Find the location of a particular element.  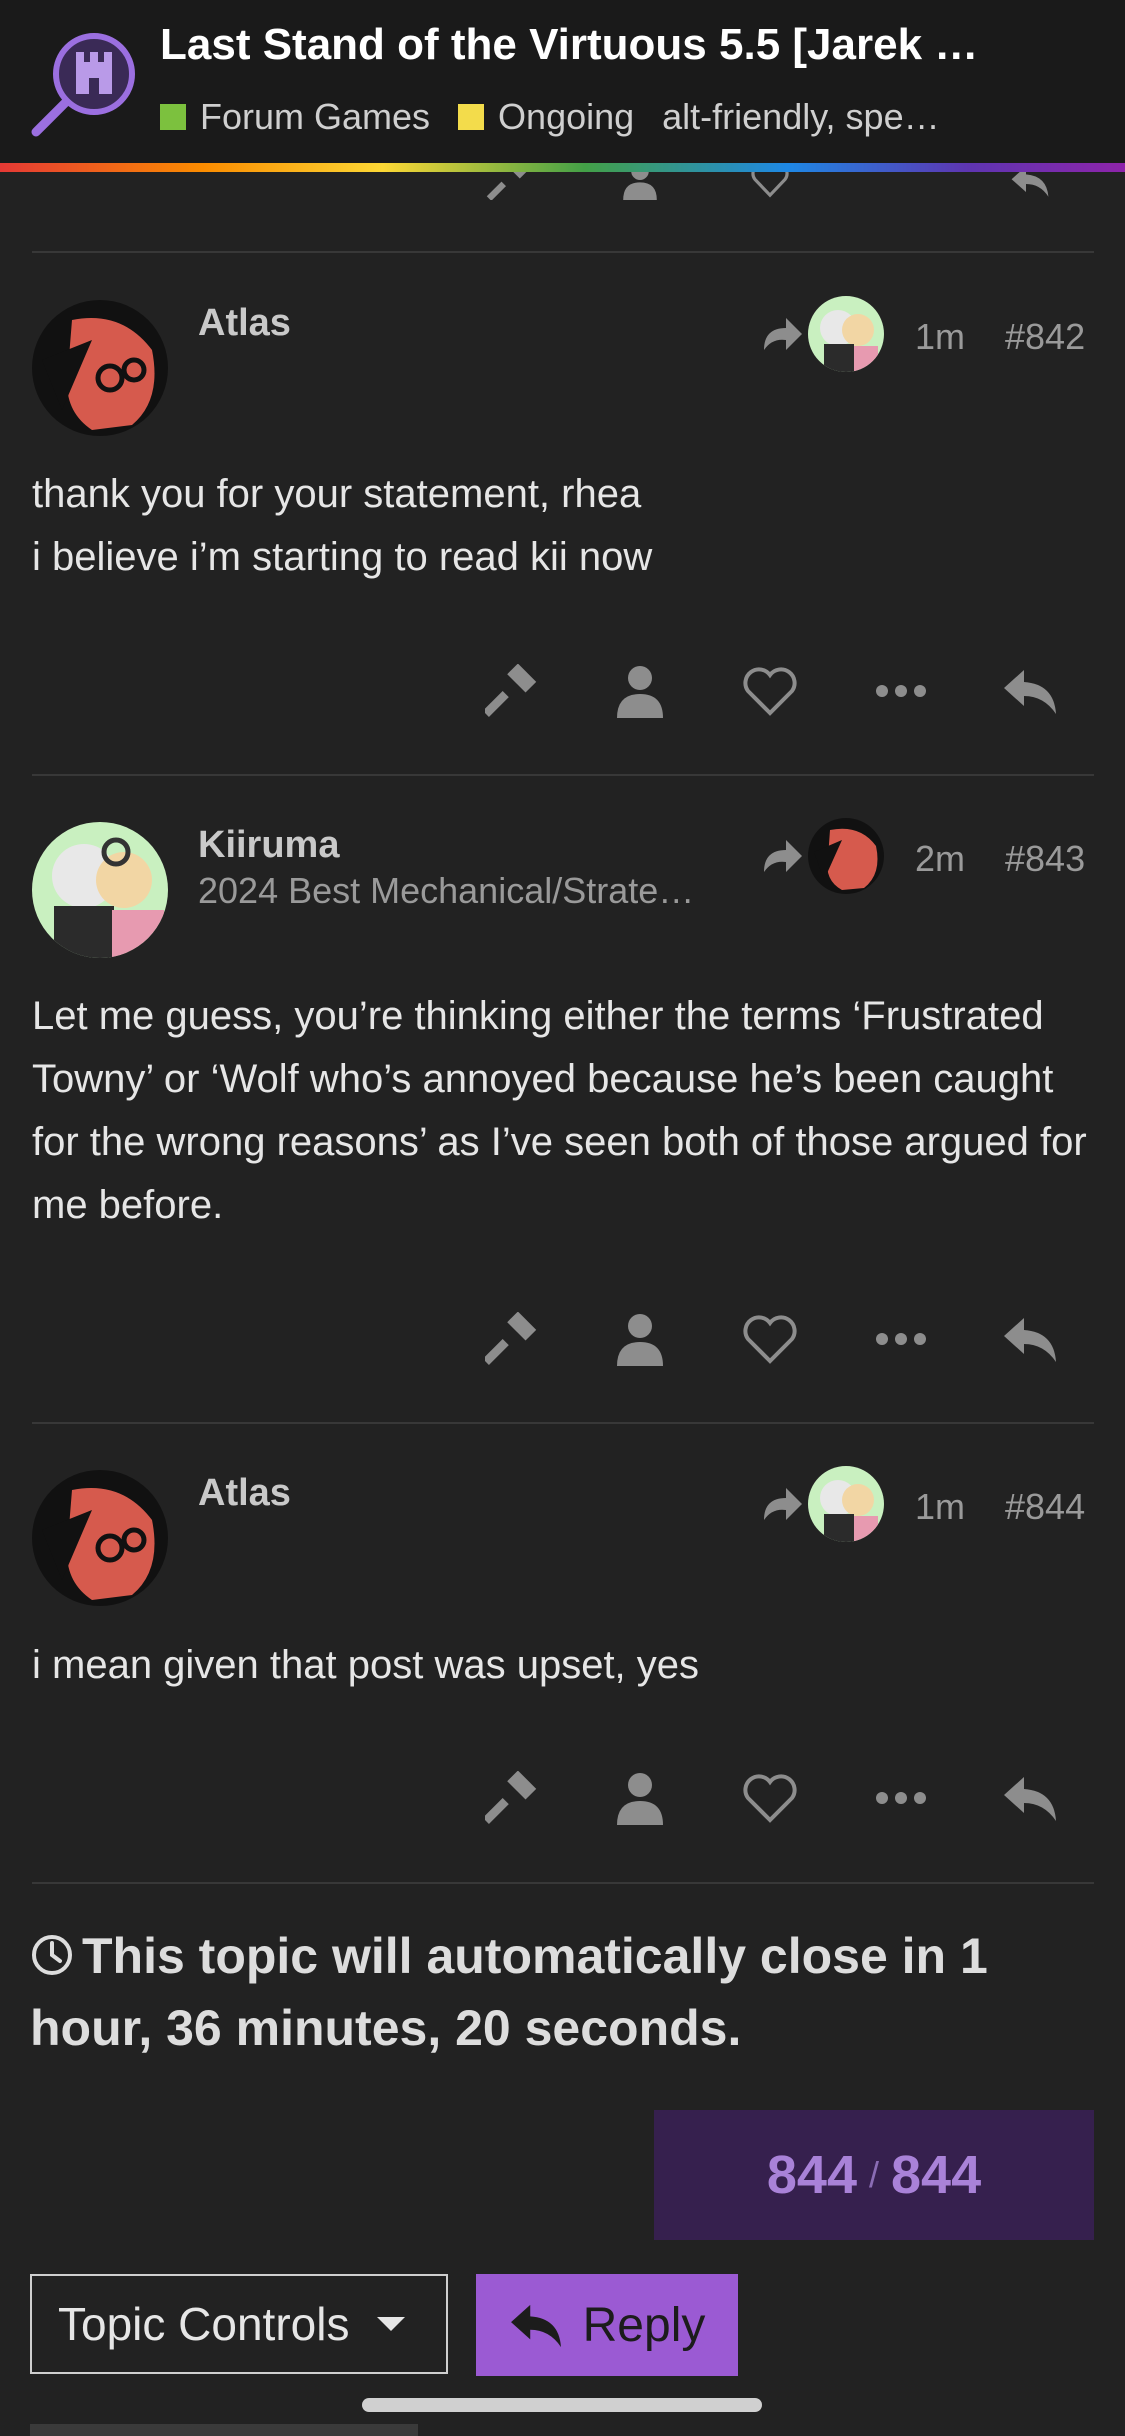

status-color-square is located at coordinates (471, 117).